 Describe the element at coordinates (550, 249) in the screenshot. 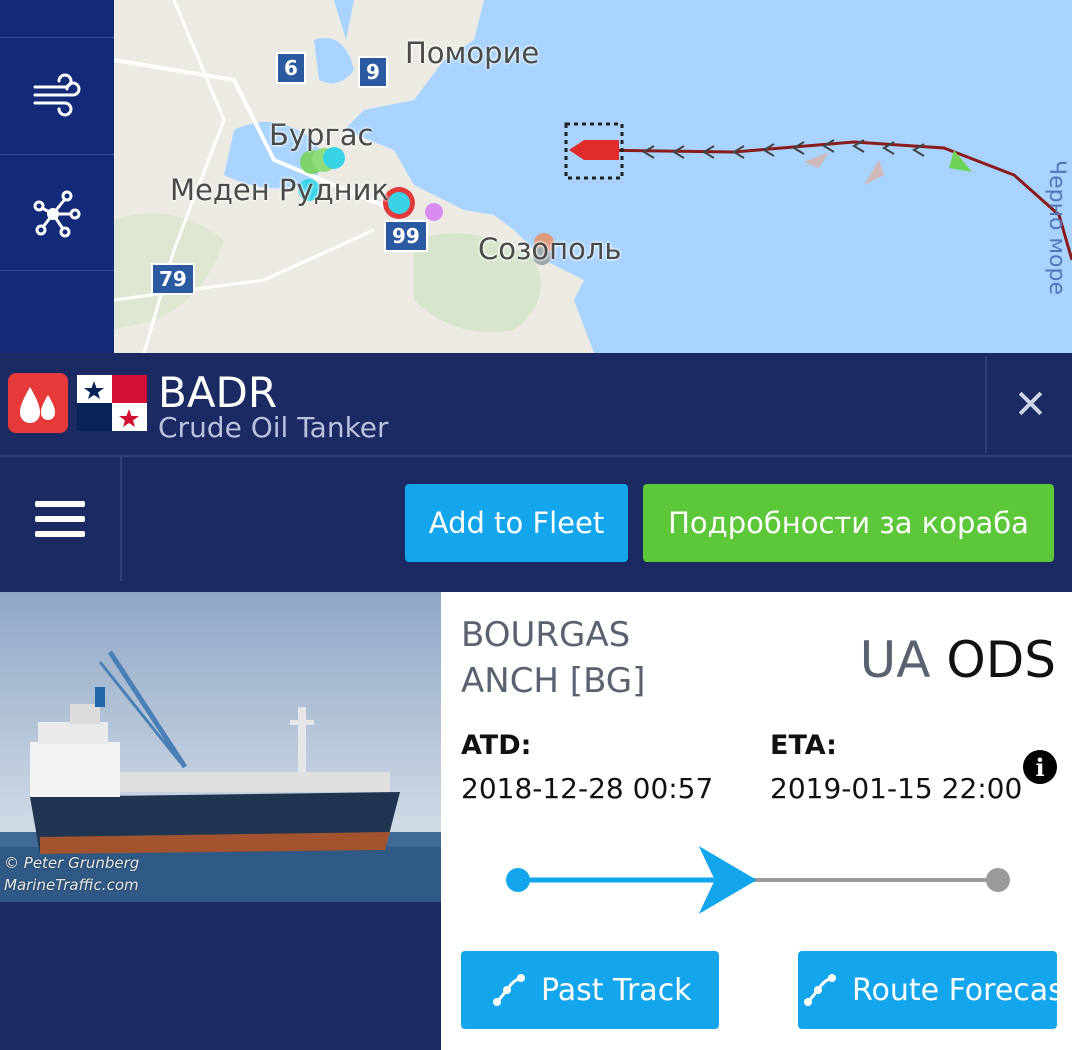

I see `map-label-sozopol: Созополь` at that location.